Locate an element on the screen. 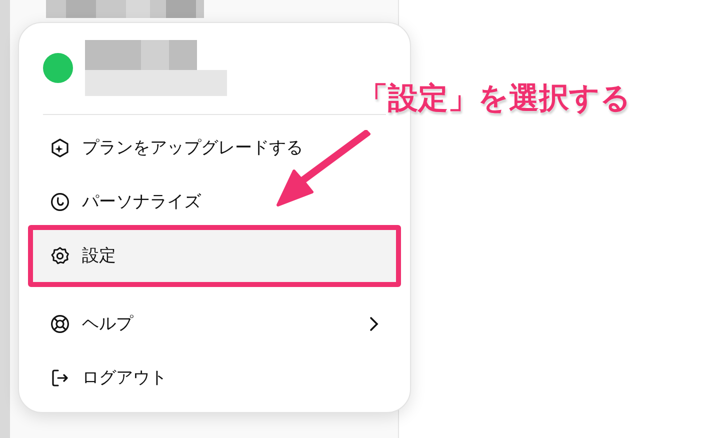 Image resolution: width=724 pixels, height=438 pixels. menu-item: ログアウト is located at coordinates (214, 378).